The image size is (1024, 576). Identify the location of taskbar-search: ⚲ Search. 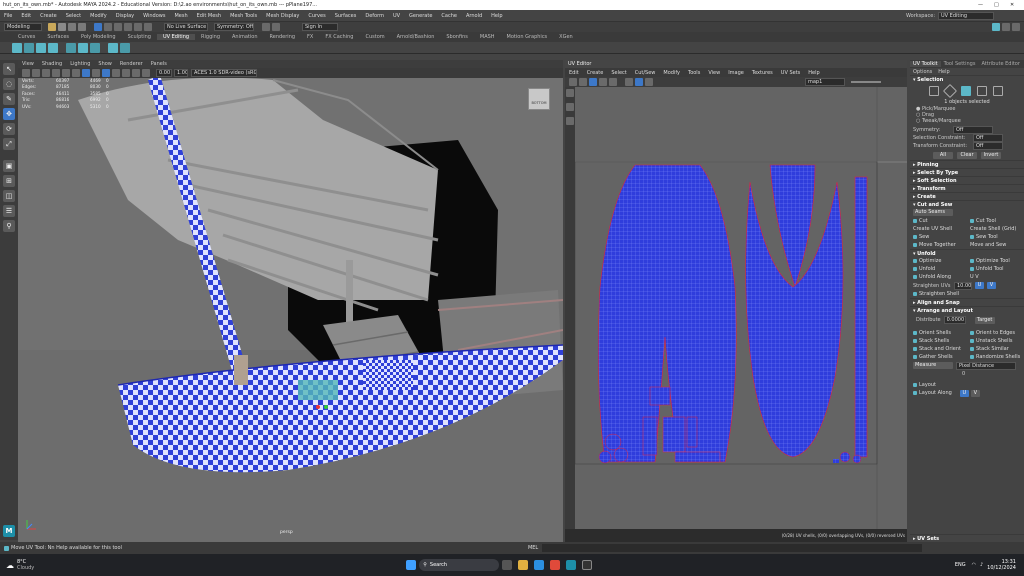
(459, 565).